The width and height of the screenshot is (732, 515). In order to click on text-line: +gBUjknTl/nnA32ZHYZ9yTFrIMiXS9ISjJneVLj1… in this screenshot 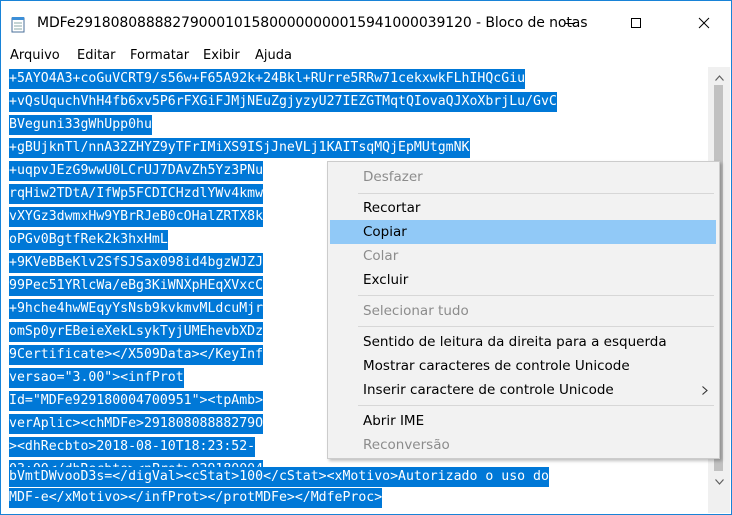, I will do `click(239, 148)`.